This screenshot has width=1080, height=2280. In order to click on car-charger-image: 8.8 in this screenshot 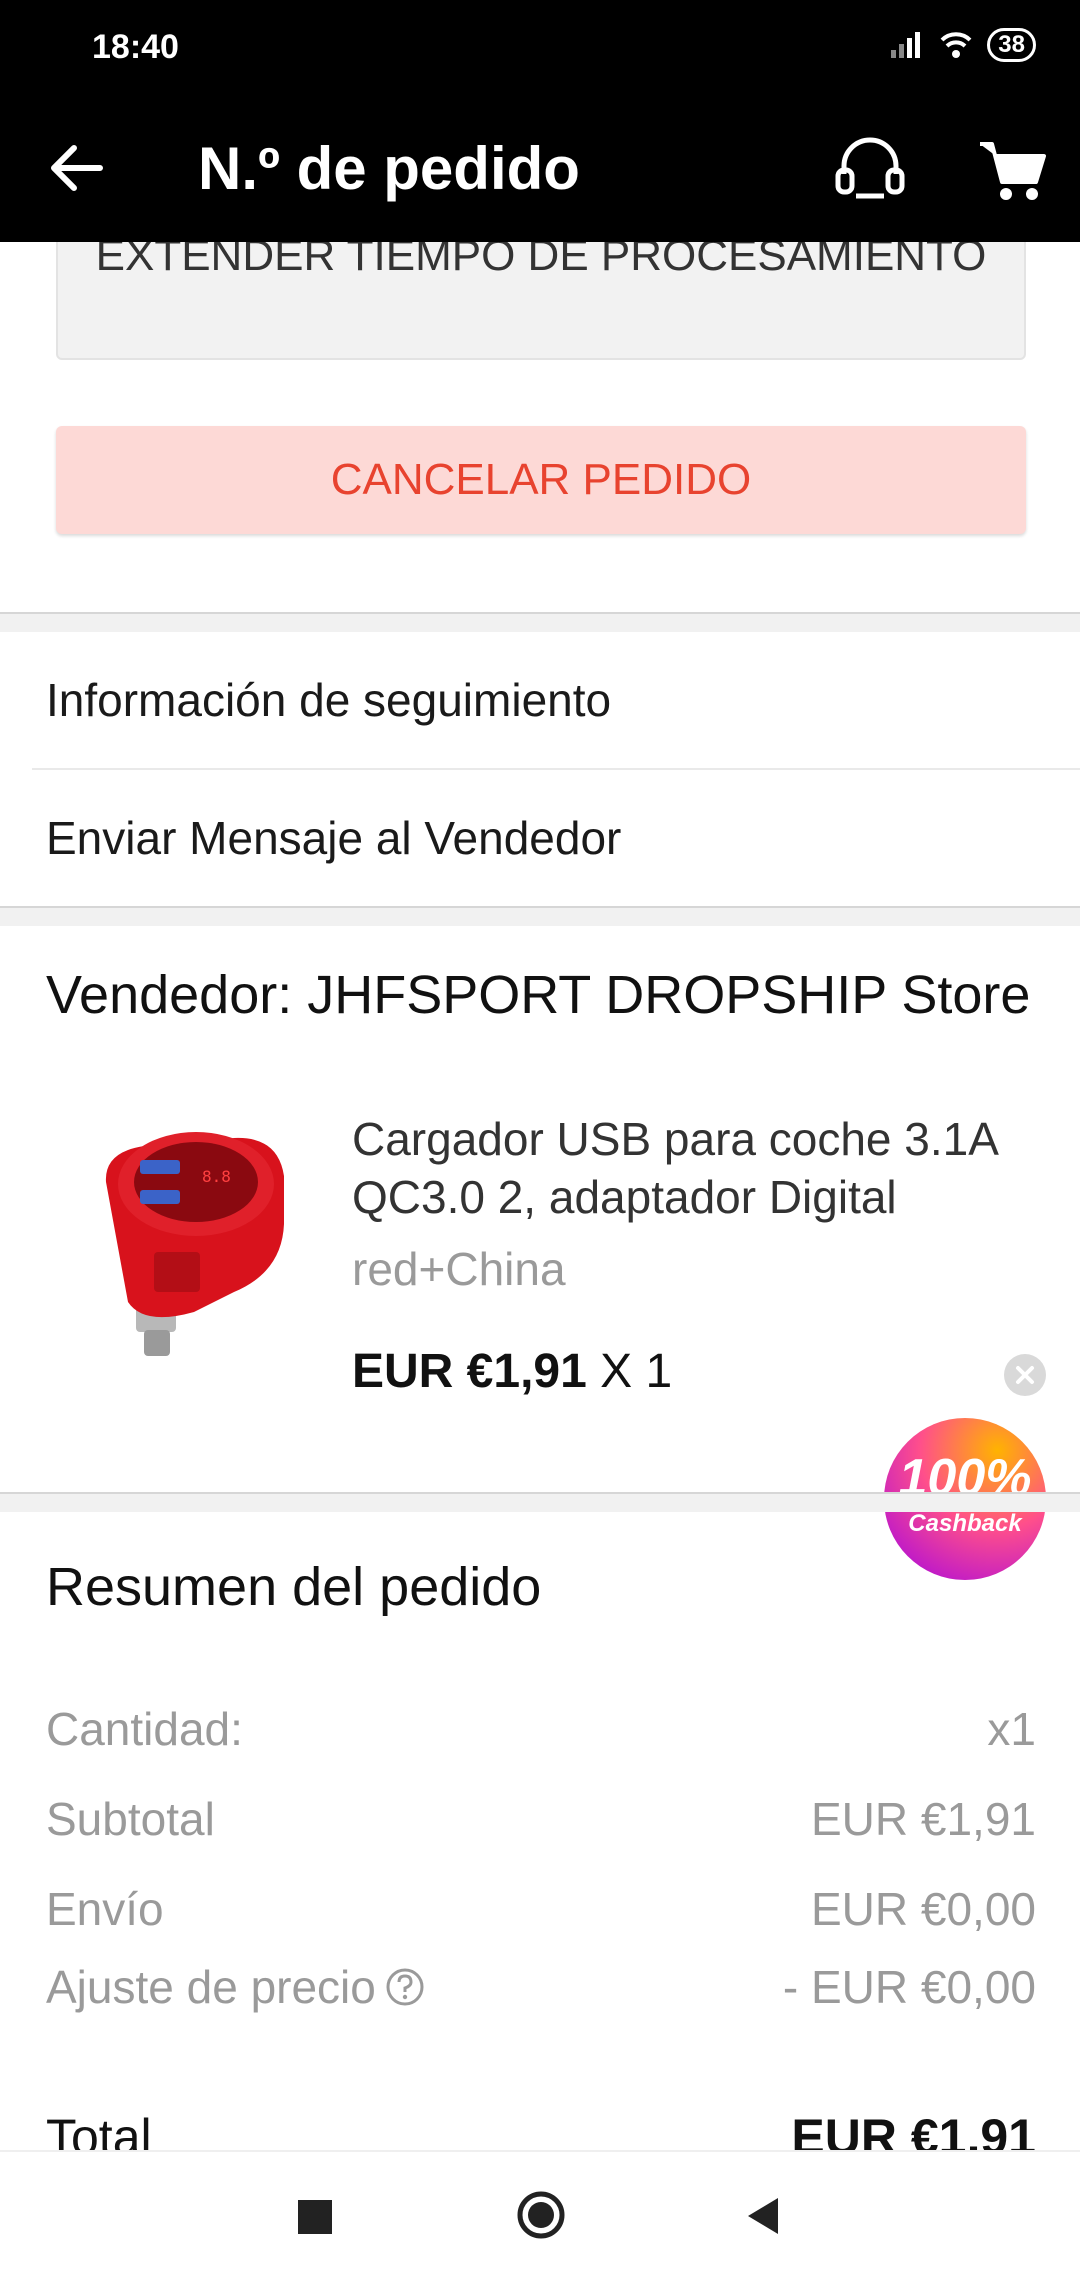, I will do `click(195, 1244)`.